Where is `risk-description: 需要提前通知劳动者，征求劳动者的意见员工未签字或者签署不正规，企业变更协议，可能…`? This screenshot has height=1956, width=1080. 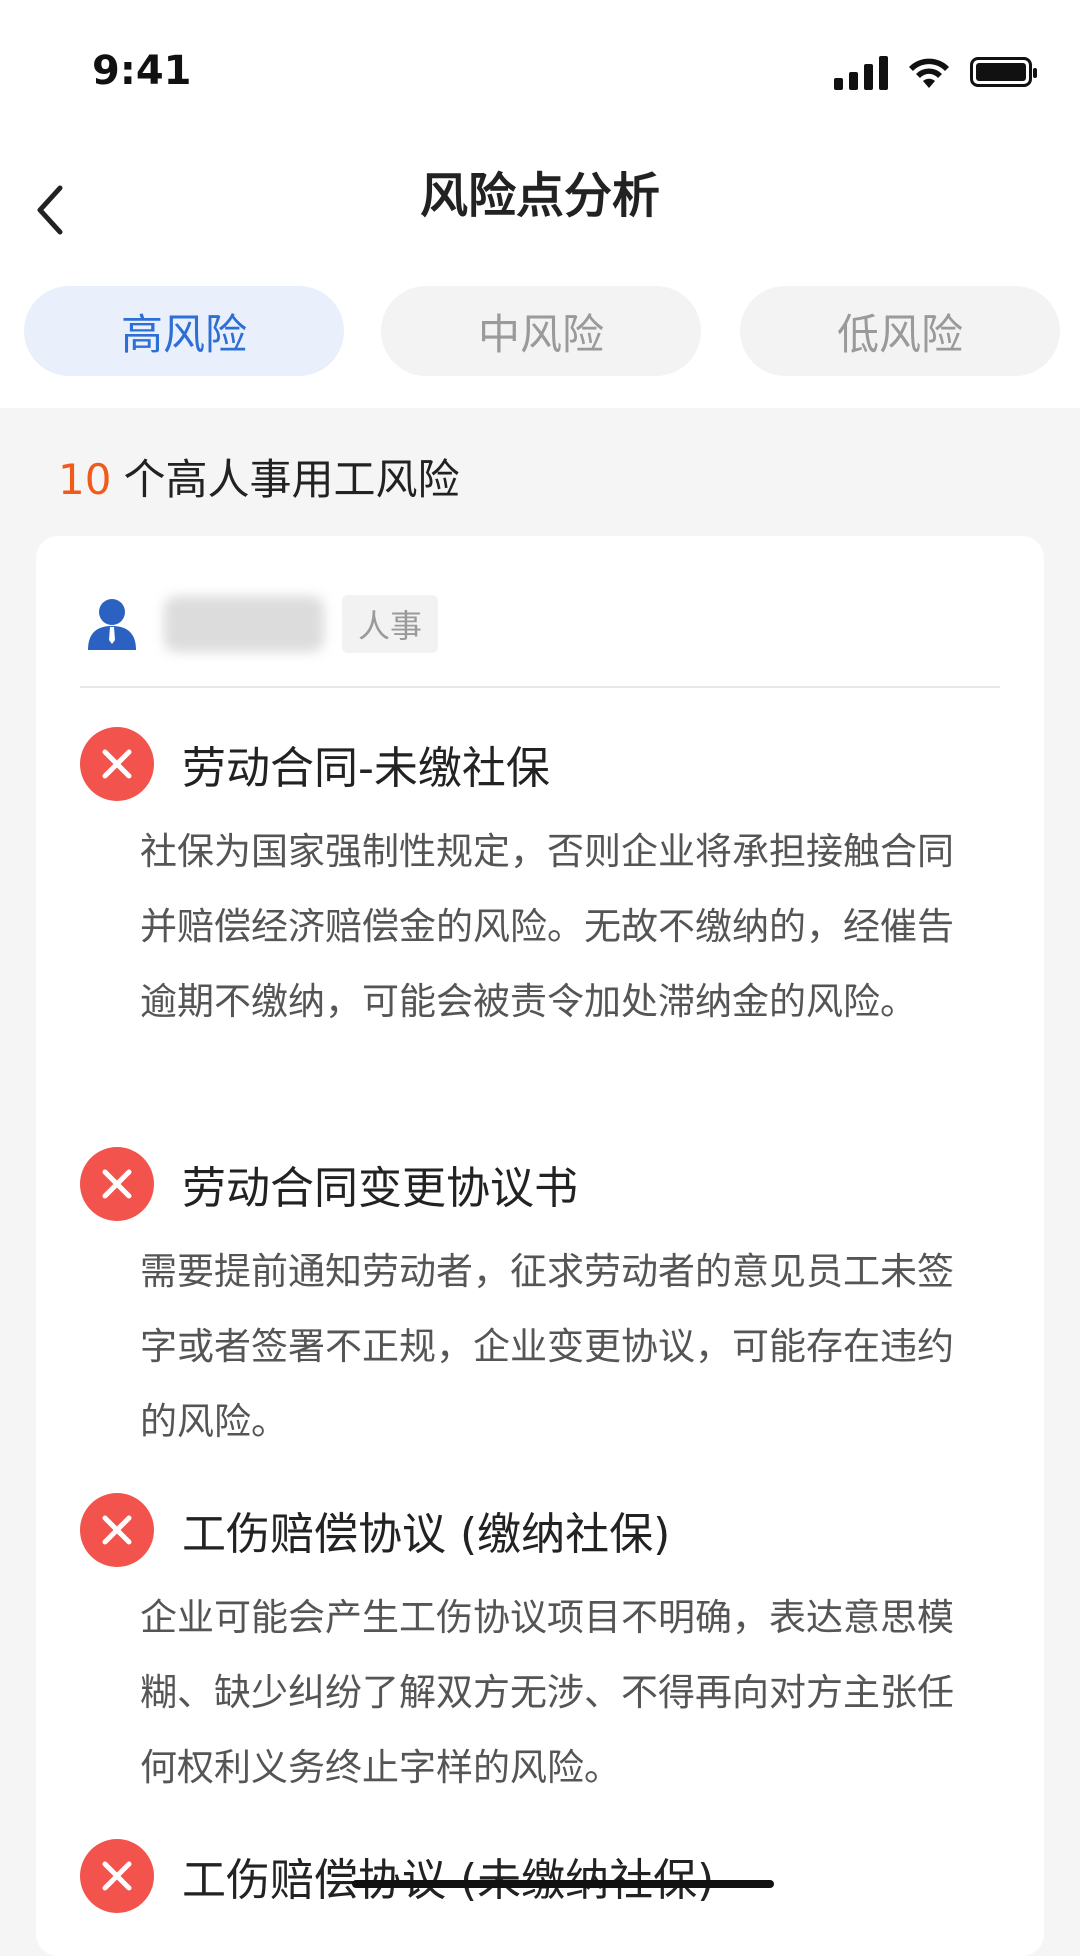 risk-description: 需要提前通知劳动者，征求劳动者的意见员工未签字或者签署不正规，企业变更协议，可能… is located at coordinates (547, 1346).